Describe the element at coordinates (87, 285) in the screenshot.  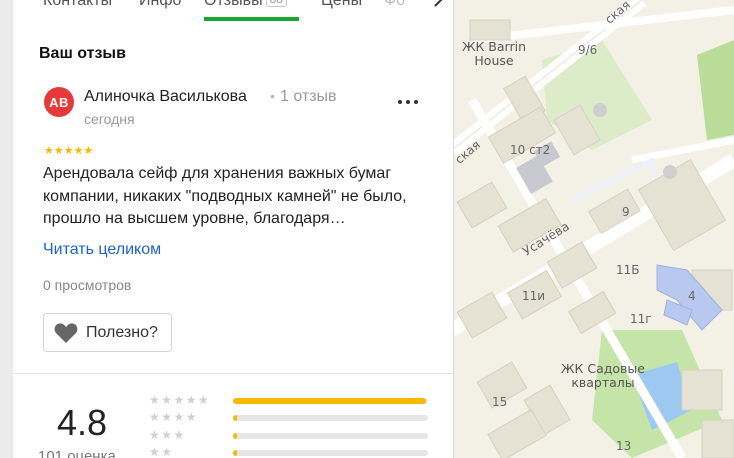
I see `views-count: 0 просмотров` at that location.